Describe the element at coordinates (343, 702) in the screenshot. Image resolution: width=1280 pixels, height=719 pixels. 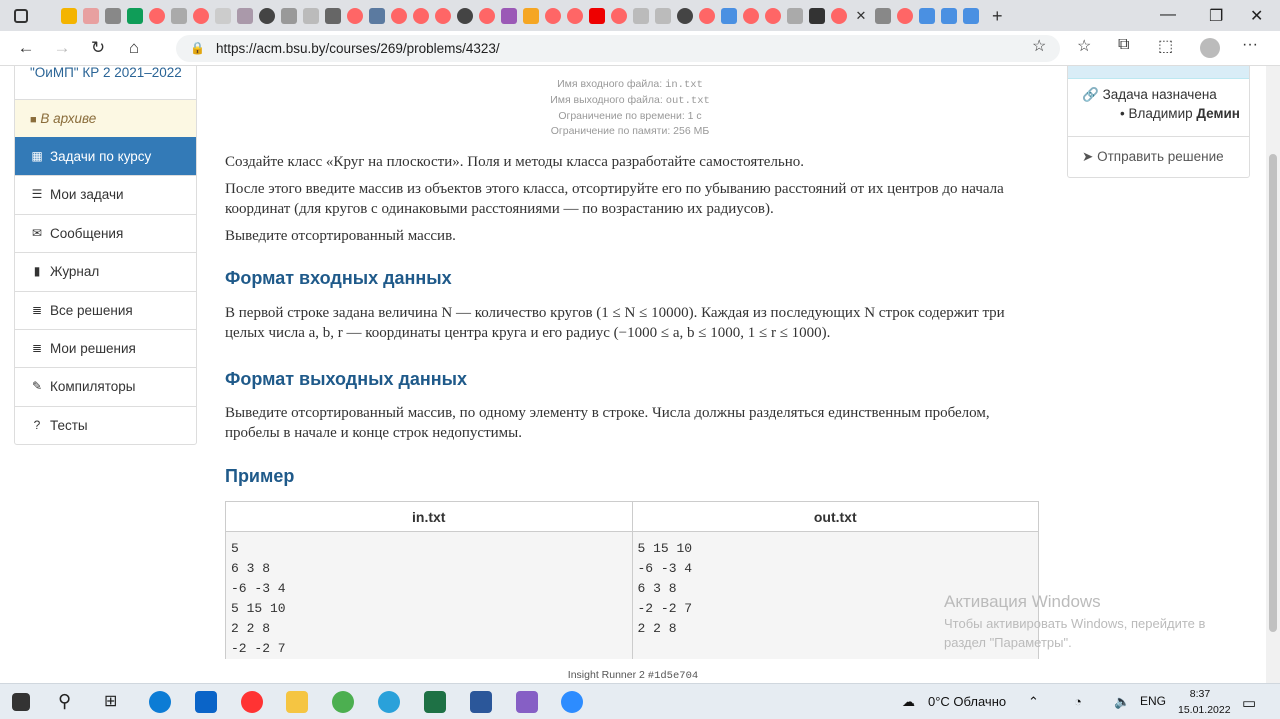
I see `chrome-icon` at that location.